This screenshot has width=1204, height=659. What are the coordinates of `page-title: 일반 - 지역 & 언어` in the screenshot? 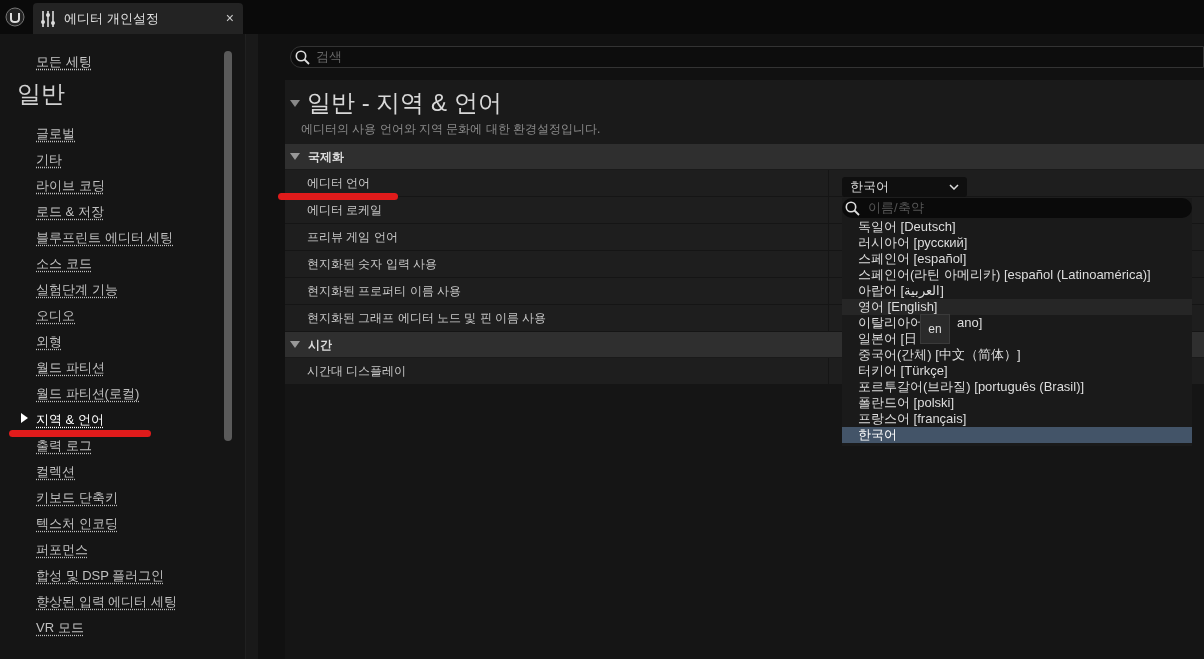 It's located at (404, 103).